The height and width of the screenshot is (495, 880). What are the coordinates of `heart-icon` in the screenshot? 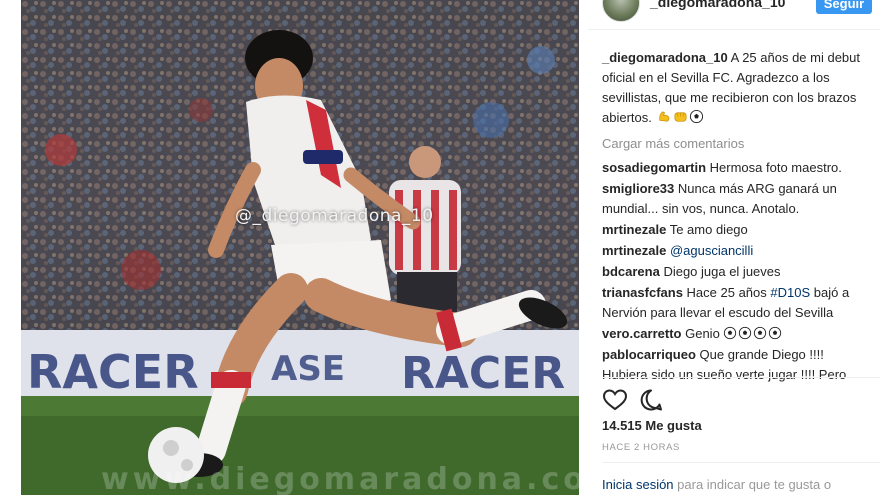 It's located at (615, 400).